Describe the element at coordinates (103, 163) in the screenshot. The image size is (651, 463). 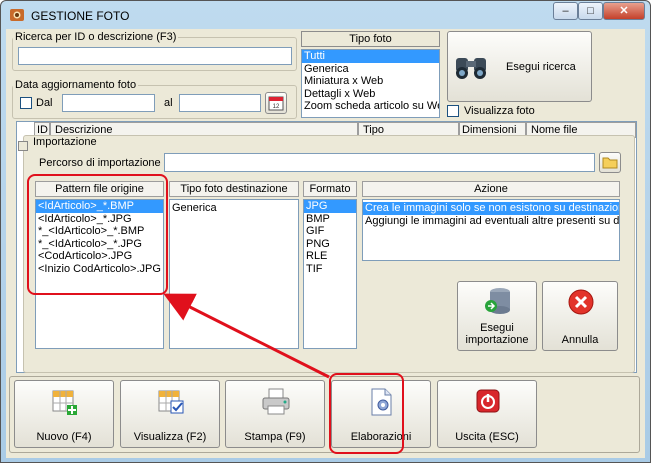
I see `percorso-label: Percorso di importazione :` at that location.